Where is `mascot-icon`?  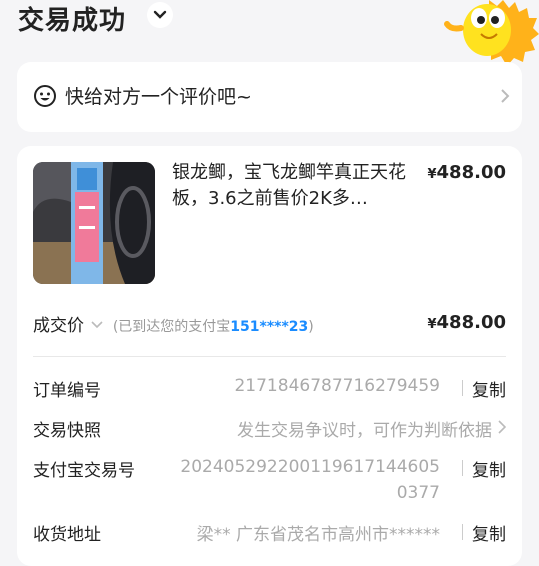
mascot-icon is located at coordinates (491, 33).